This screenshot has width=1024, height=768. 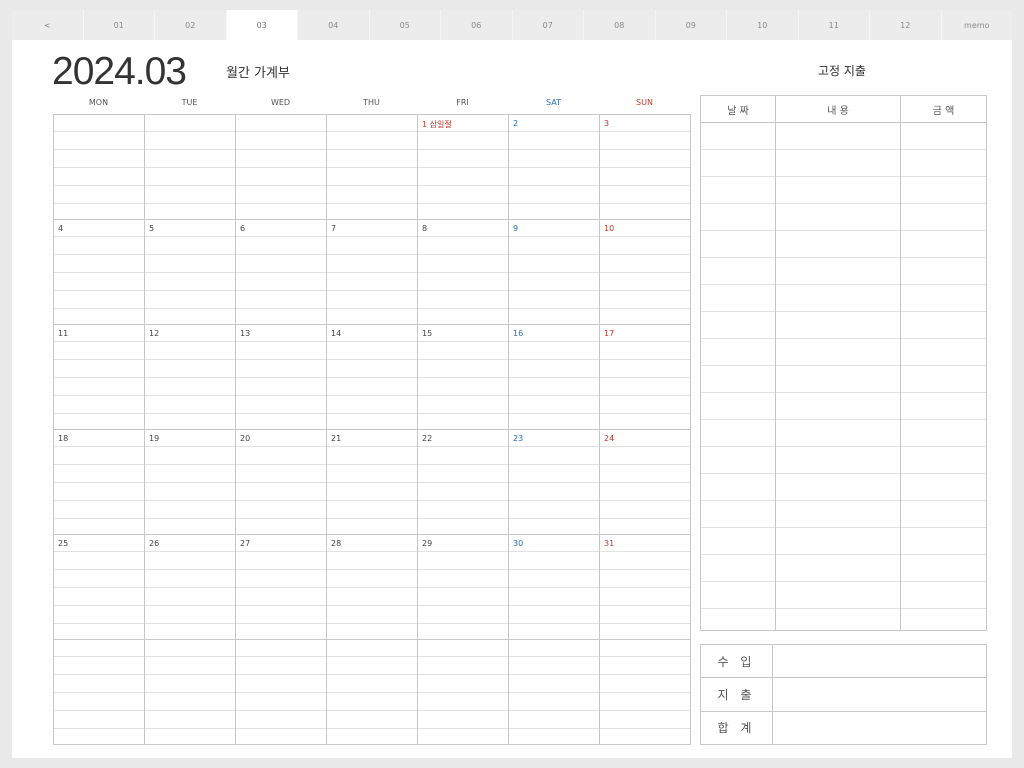 What do you see at coordinates (691, 25) in the screenshot?
I see `tab-month-09: 09` at bounding box center [691, 25].